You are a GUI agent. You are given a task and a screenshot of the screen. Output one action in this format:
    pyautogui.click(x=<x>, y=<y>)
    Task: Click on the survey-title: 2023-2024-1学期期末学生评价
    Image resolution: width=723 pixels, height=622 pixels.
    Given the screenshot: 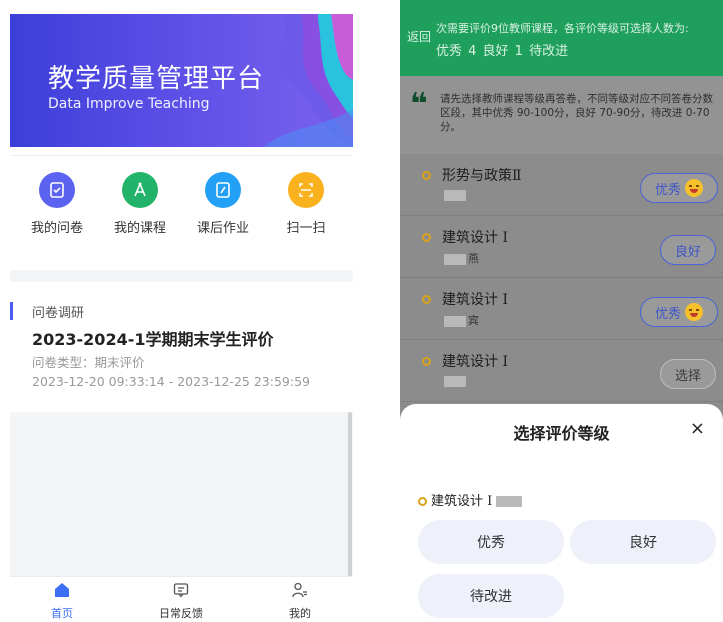 What is the action you would take?
    pyautogui.click(x=153, y=339)
    